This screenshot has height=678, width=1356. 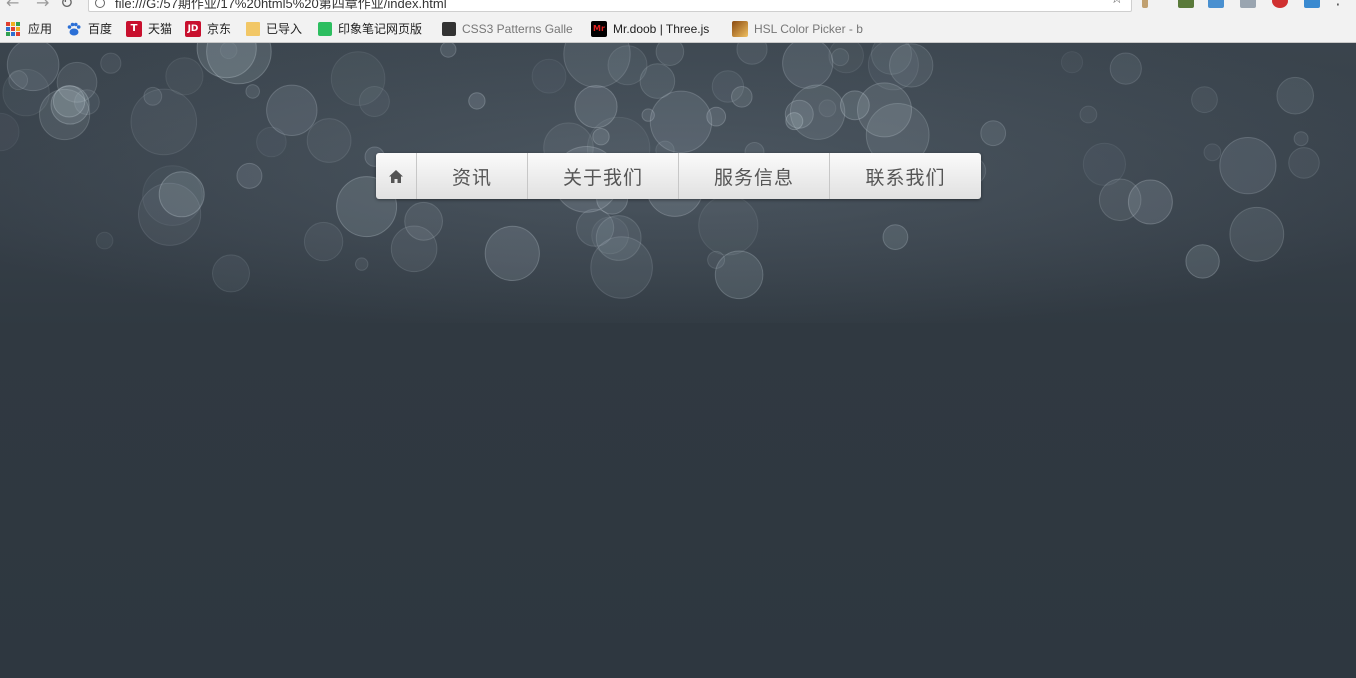 What do you see at coordinates (1338, 4) in the screenshot?
I see `menu-icon: ⋮` at bounding box center [1338, 4].